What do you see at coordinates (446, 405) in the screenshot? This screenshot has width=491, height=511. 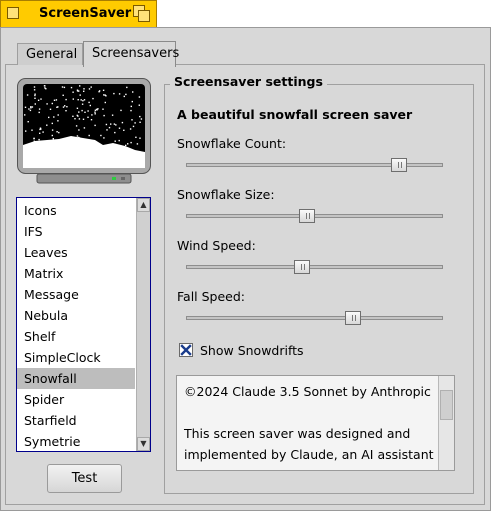 I see `about-scroll-thumb` at bounding box center [446, 405].